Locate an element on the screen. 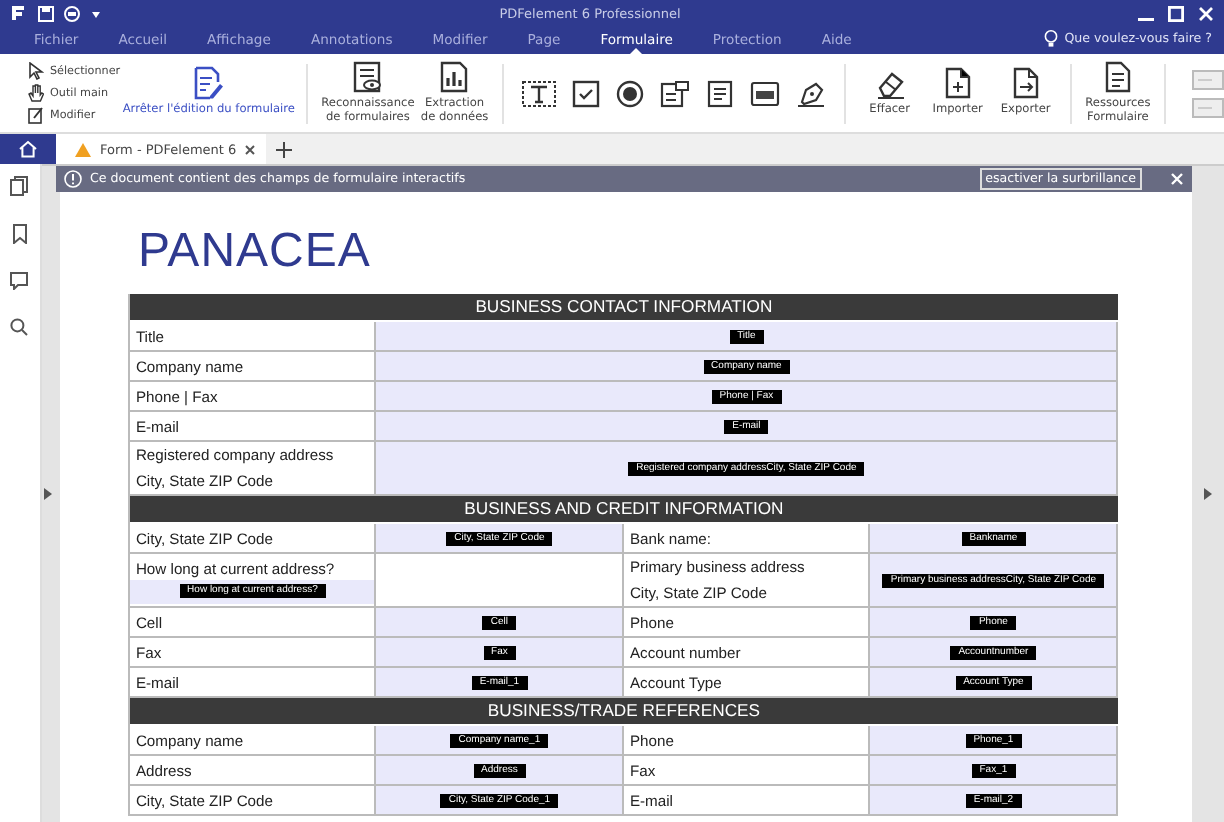 The height and width of the screenshot is (822, 1224). checkbox-icon is located at coordinates (585, 93).